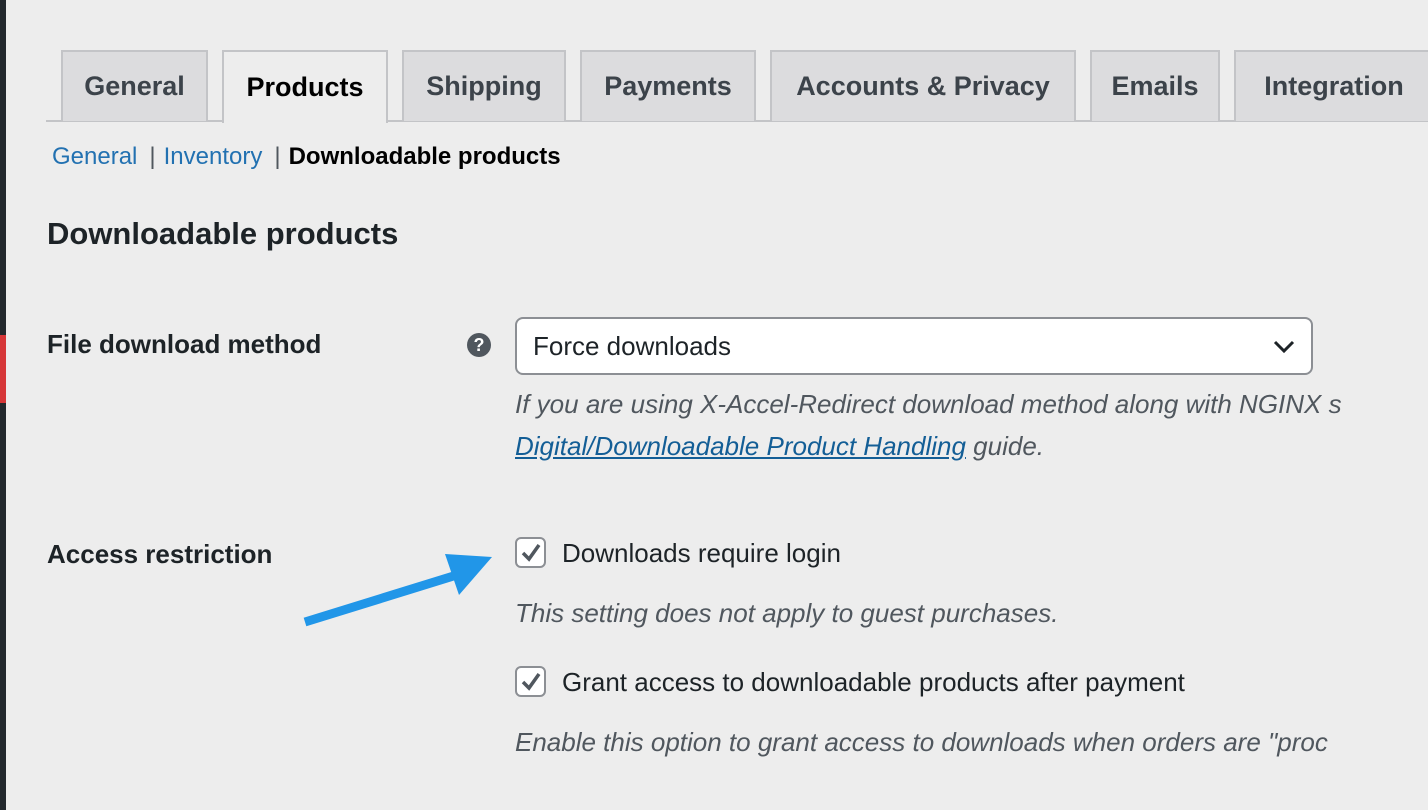 Image resolution: width=1428 pixels, height=810 pixels. I want to click on select-value: Force downloads, so click(632, 345).